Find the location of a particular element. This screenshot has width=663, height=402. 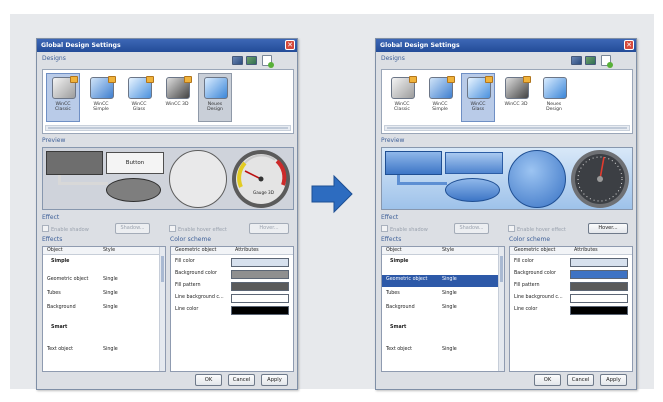

color-table-header: Geometric object Attributes is located at coordinates (571, 251).